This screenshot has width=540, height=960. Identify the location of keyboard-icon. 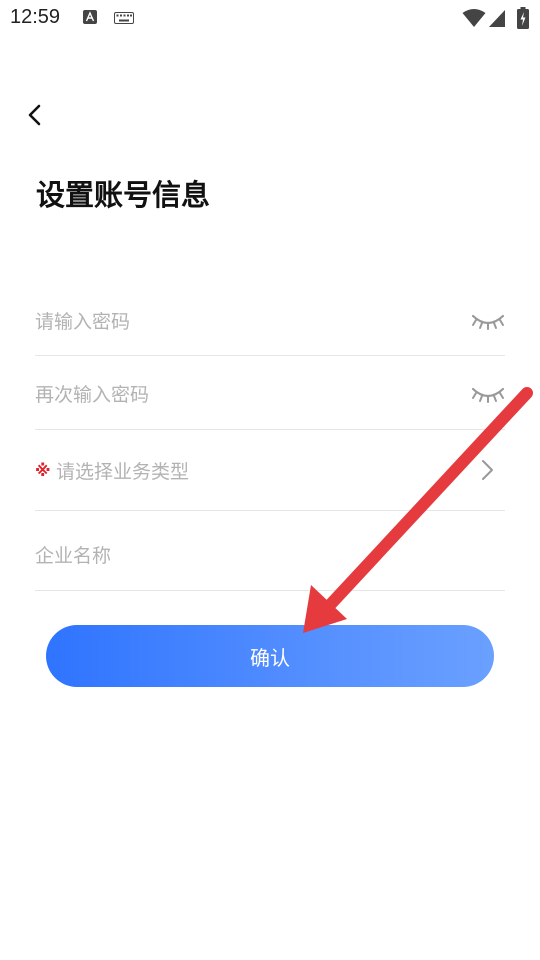
(124, 18).